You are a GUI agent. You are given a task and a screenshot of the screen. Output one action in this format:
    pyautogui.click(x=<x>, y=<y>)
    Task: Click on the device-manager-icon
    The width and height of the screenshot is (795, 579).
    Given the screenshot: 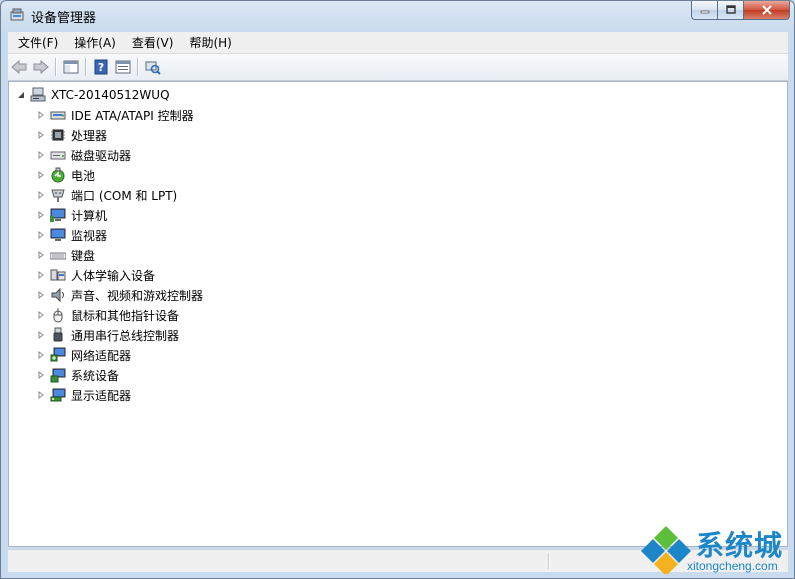 What is the action you would take?
    pyautogui.click(x=17, y=14)
    